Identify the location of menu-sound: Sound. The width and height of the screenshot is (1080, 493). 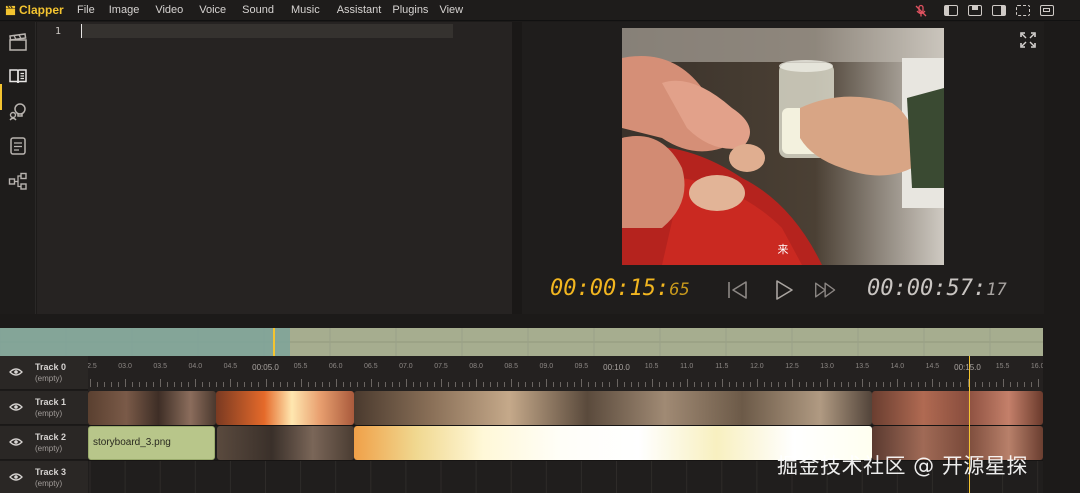
(258, 10).